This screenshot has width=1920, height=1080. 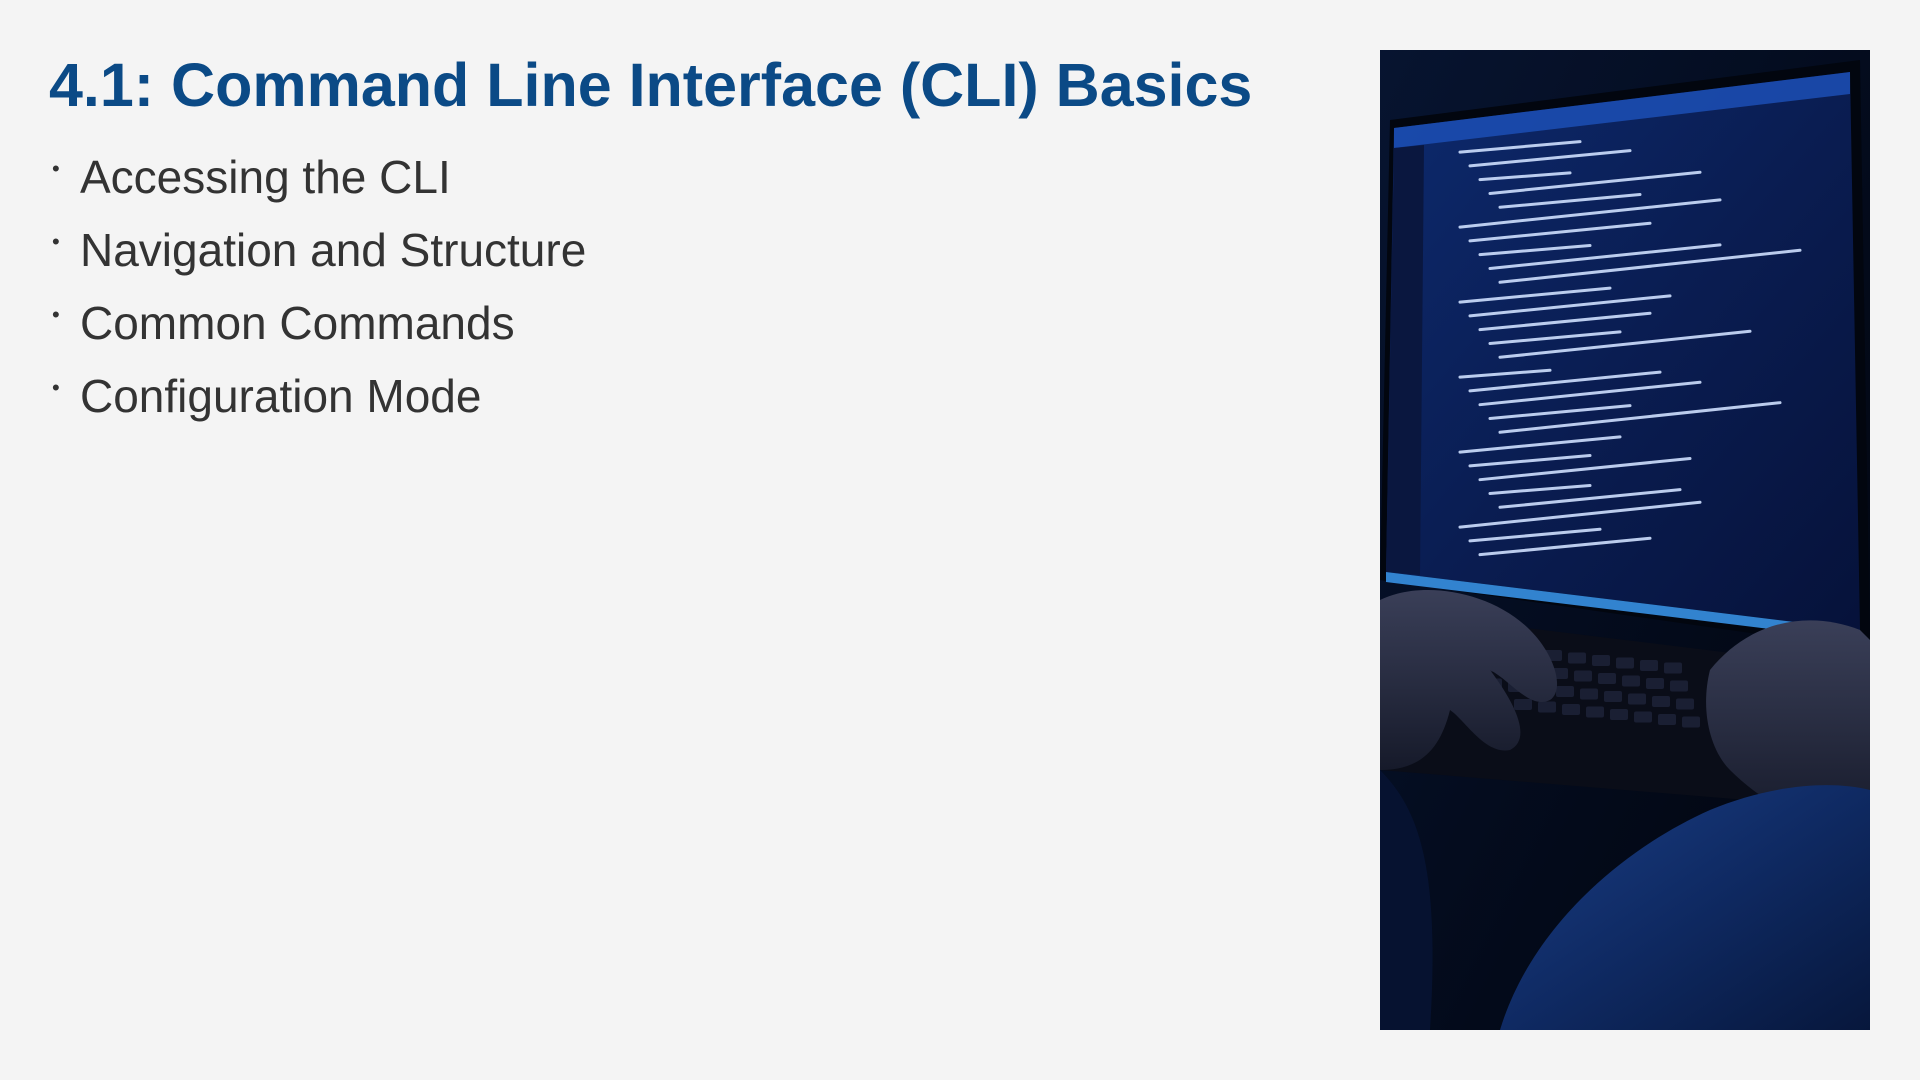 I want to click on bullet-item: • Navigation and Structure, so click(x=317, y=252).